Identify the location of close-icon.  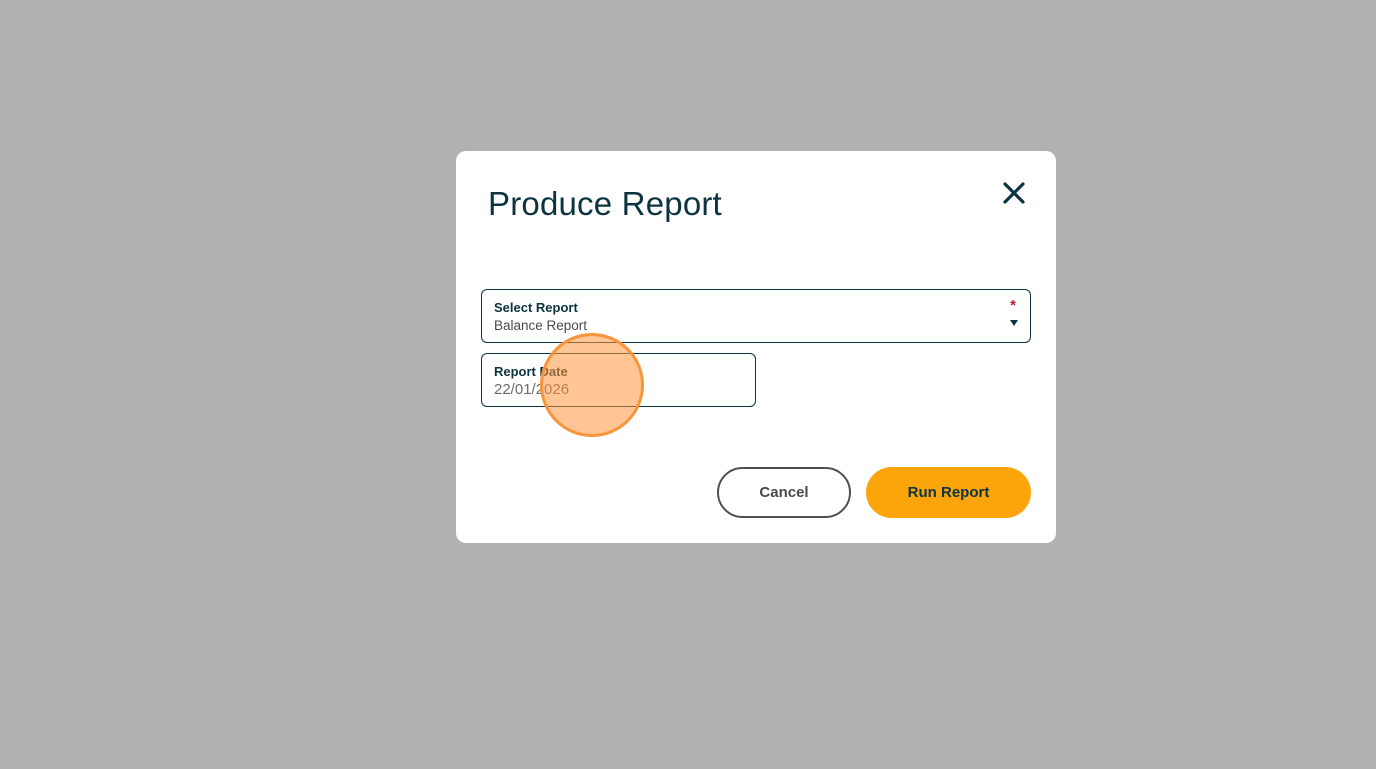
(1014, 193).